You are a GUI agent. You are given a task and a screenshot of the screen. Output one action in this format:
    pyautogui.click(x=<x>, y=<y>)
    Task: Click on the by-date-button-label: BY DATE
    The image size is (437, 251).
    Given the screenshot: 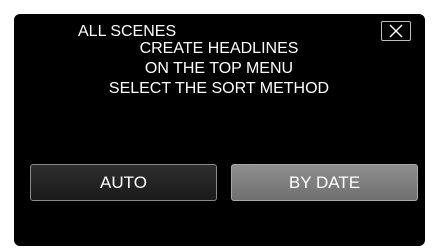 What is the action you would take?
    pyautogui.click(x=324, y=182)
    